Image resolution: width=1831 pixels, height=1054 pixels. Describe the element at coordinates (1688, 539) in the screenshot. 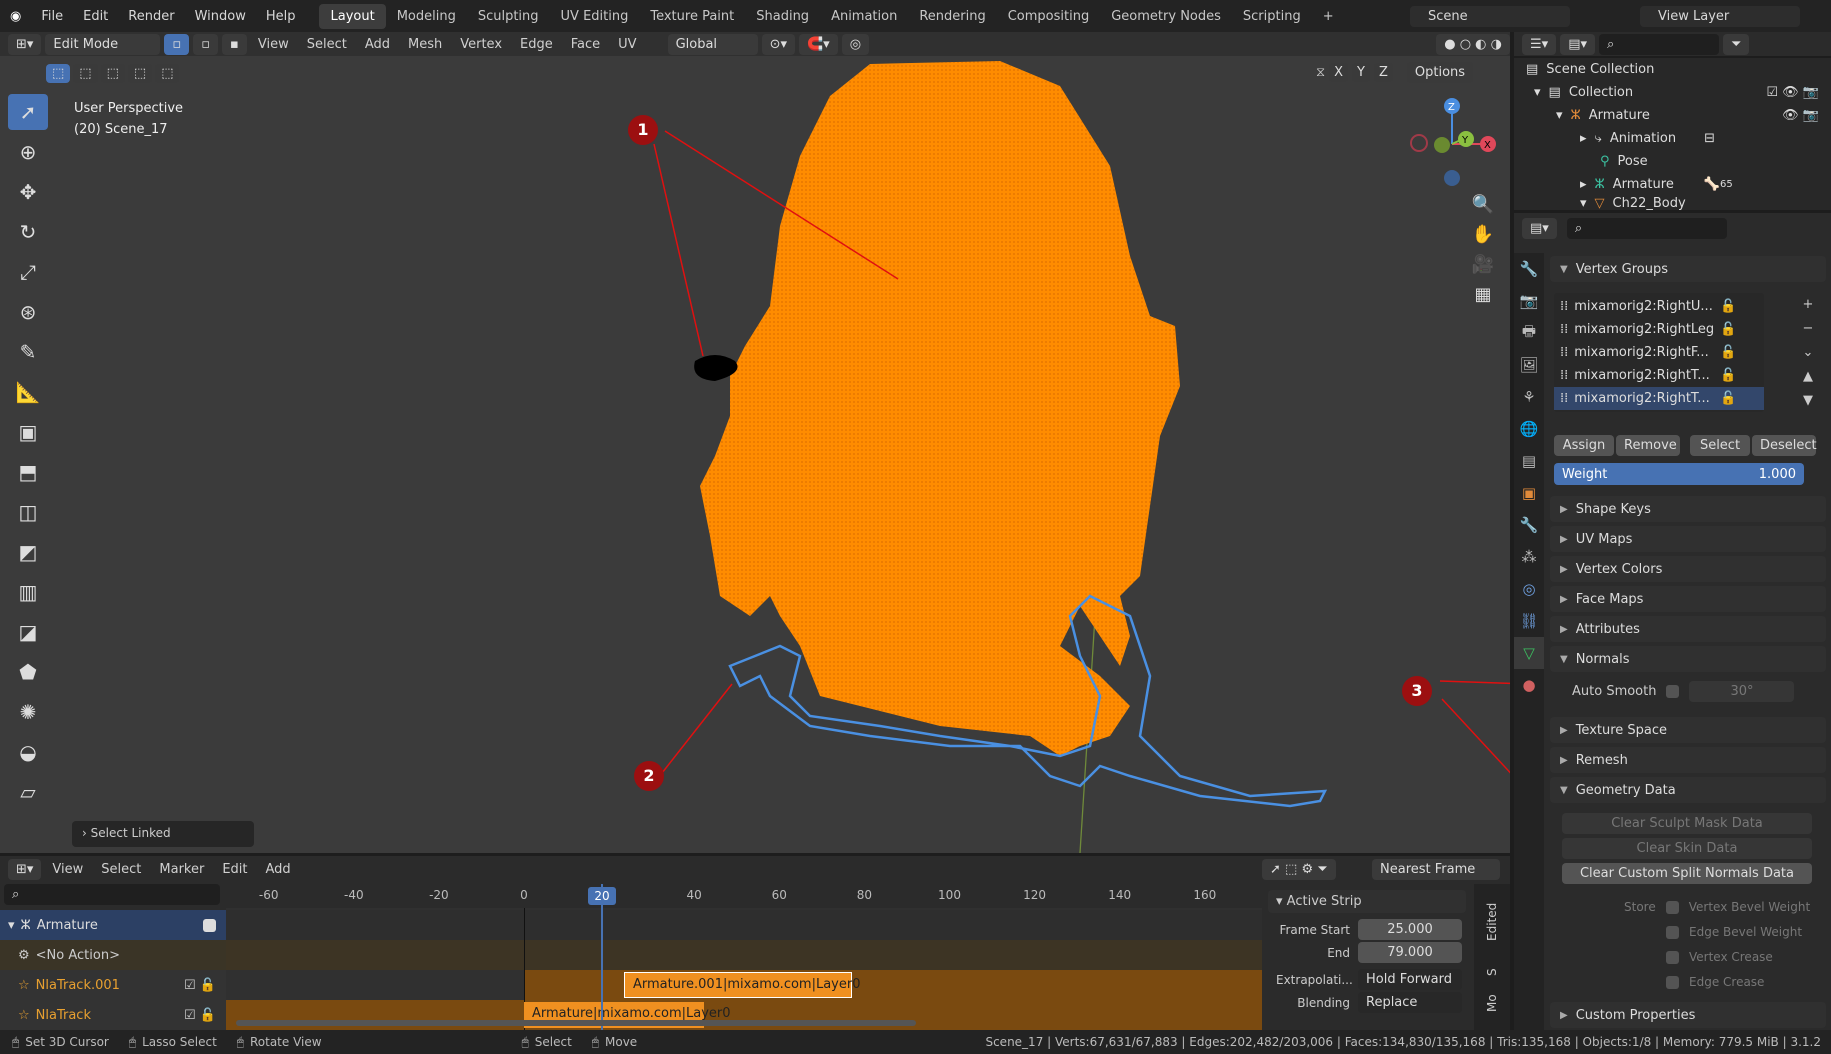

I see `uv-maps-panel: ▶ UV Maps` at that location.